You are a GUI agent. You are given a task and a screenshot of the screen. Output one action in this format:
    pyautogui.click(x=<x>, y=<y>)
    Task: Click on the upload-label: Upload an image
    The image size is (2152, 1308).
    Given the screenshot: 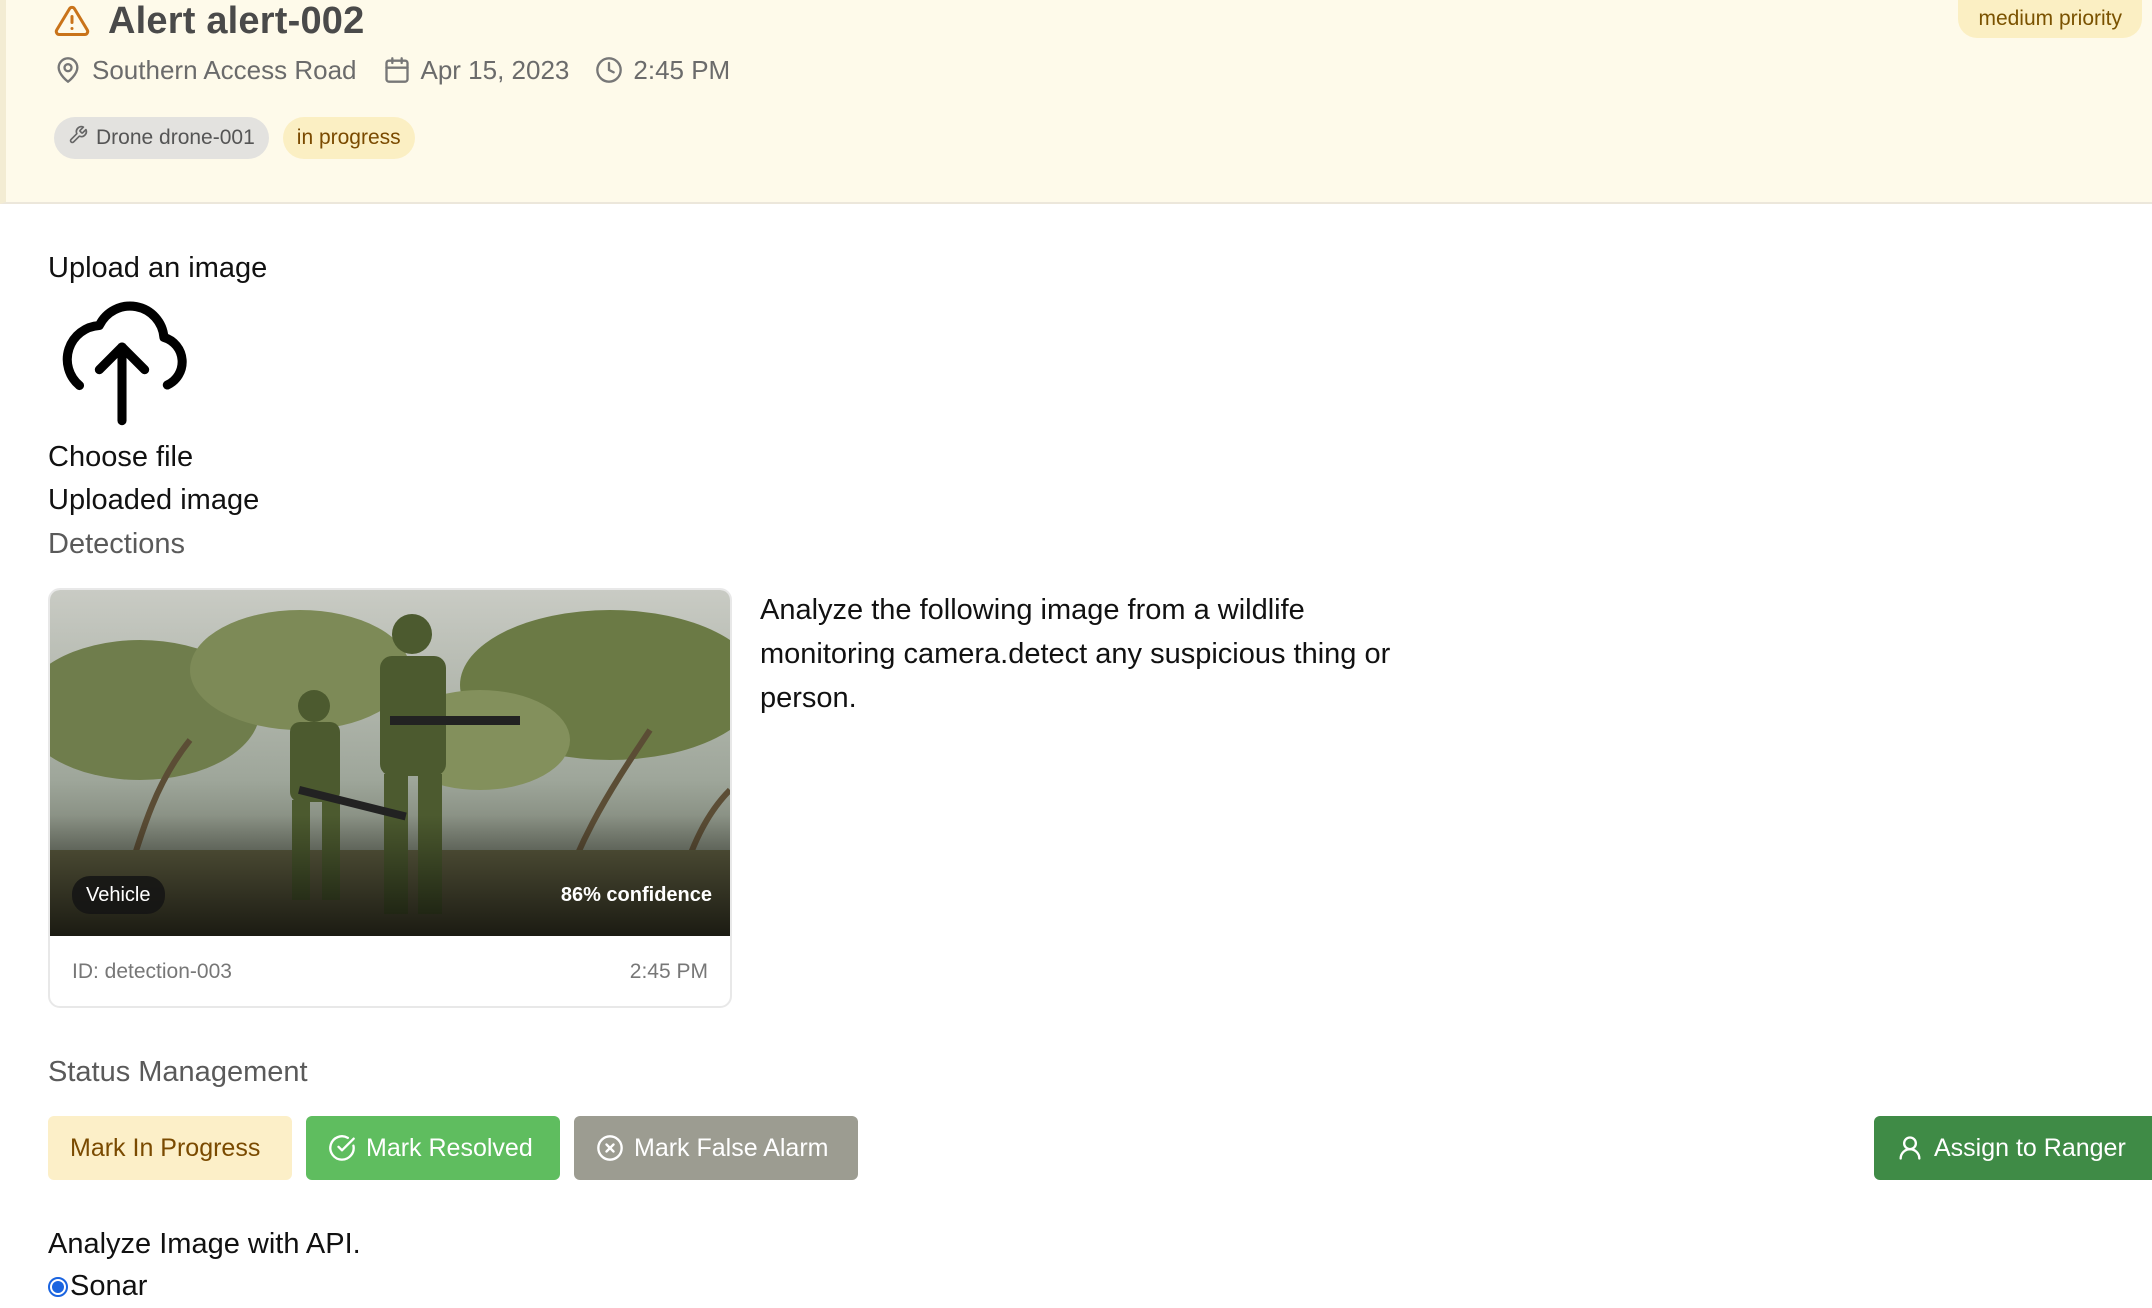 What is the action you would take?
    pyautogui.click(x=158, y=268)
    